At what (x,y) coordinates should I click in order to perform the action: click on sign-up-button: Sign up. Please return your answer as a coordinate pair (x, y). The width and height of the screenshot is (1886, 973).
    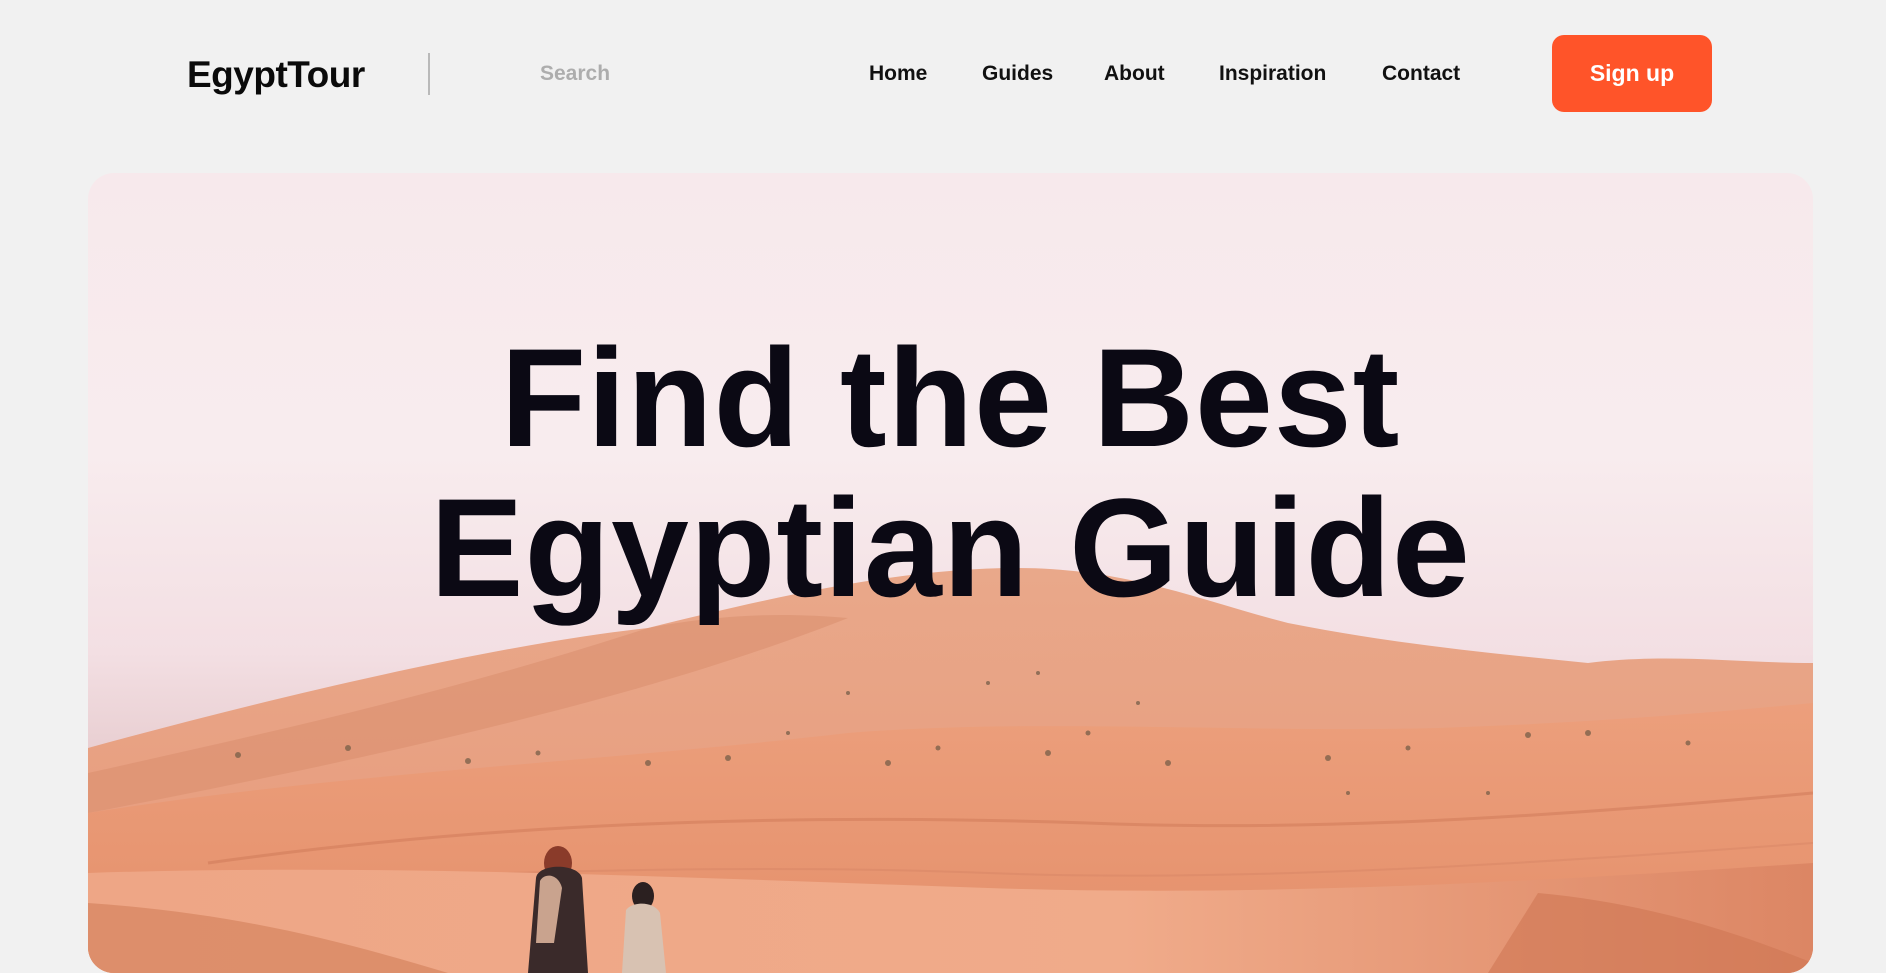
    Looking at the image, I should click on (1632, 73).